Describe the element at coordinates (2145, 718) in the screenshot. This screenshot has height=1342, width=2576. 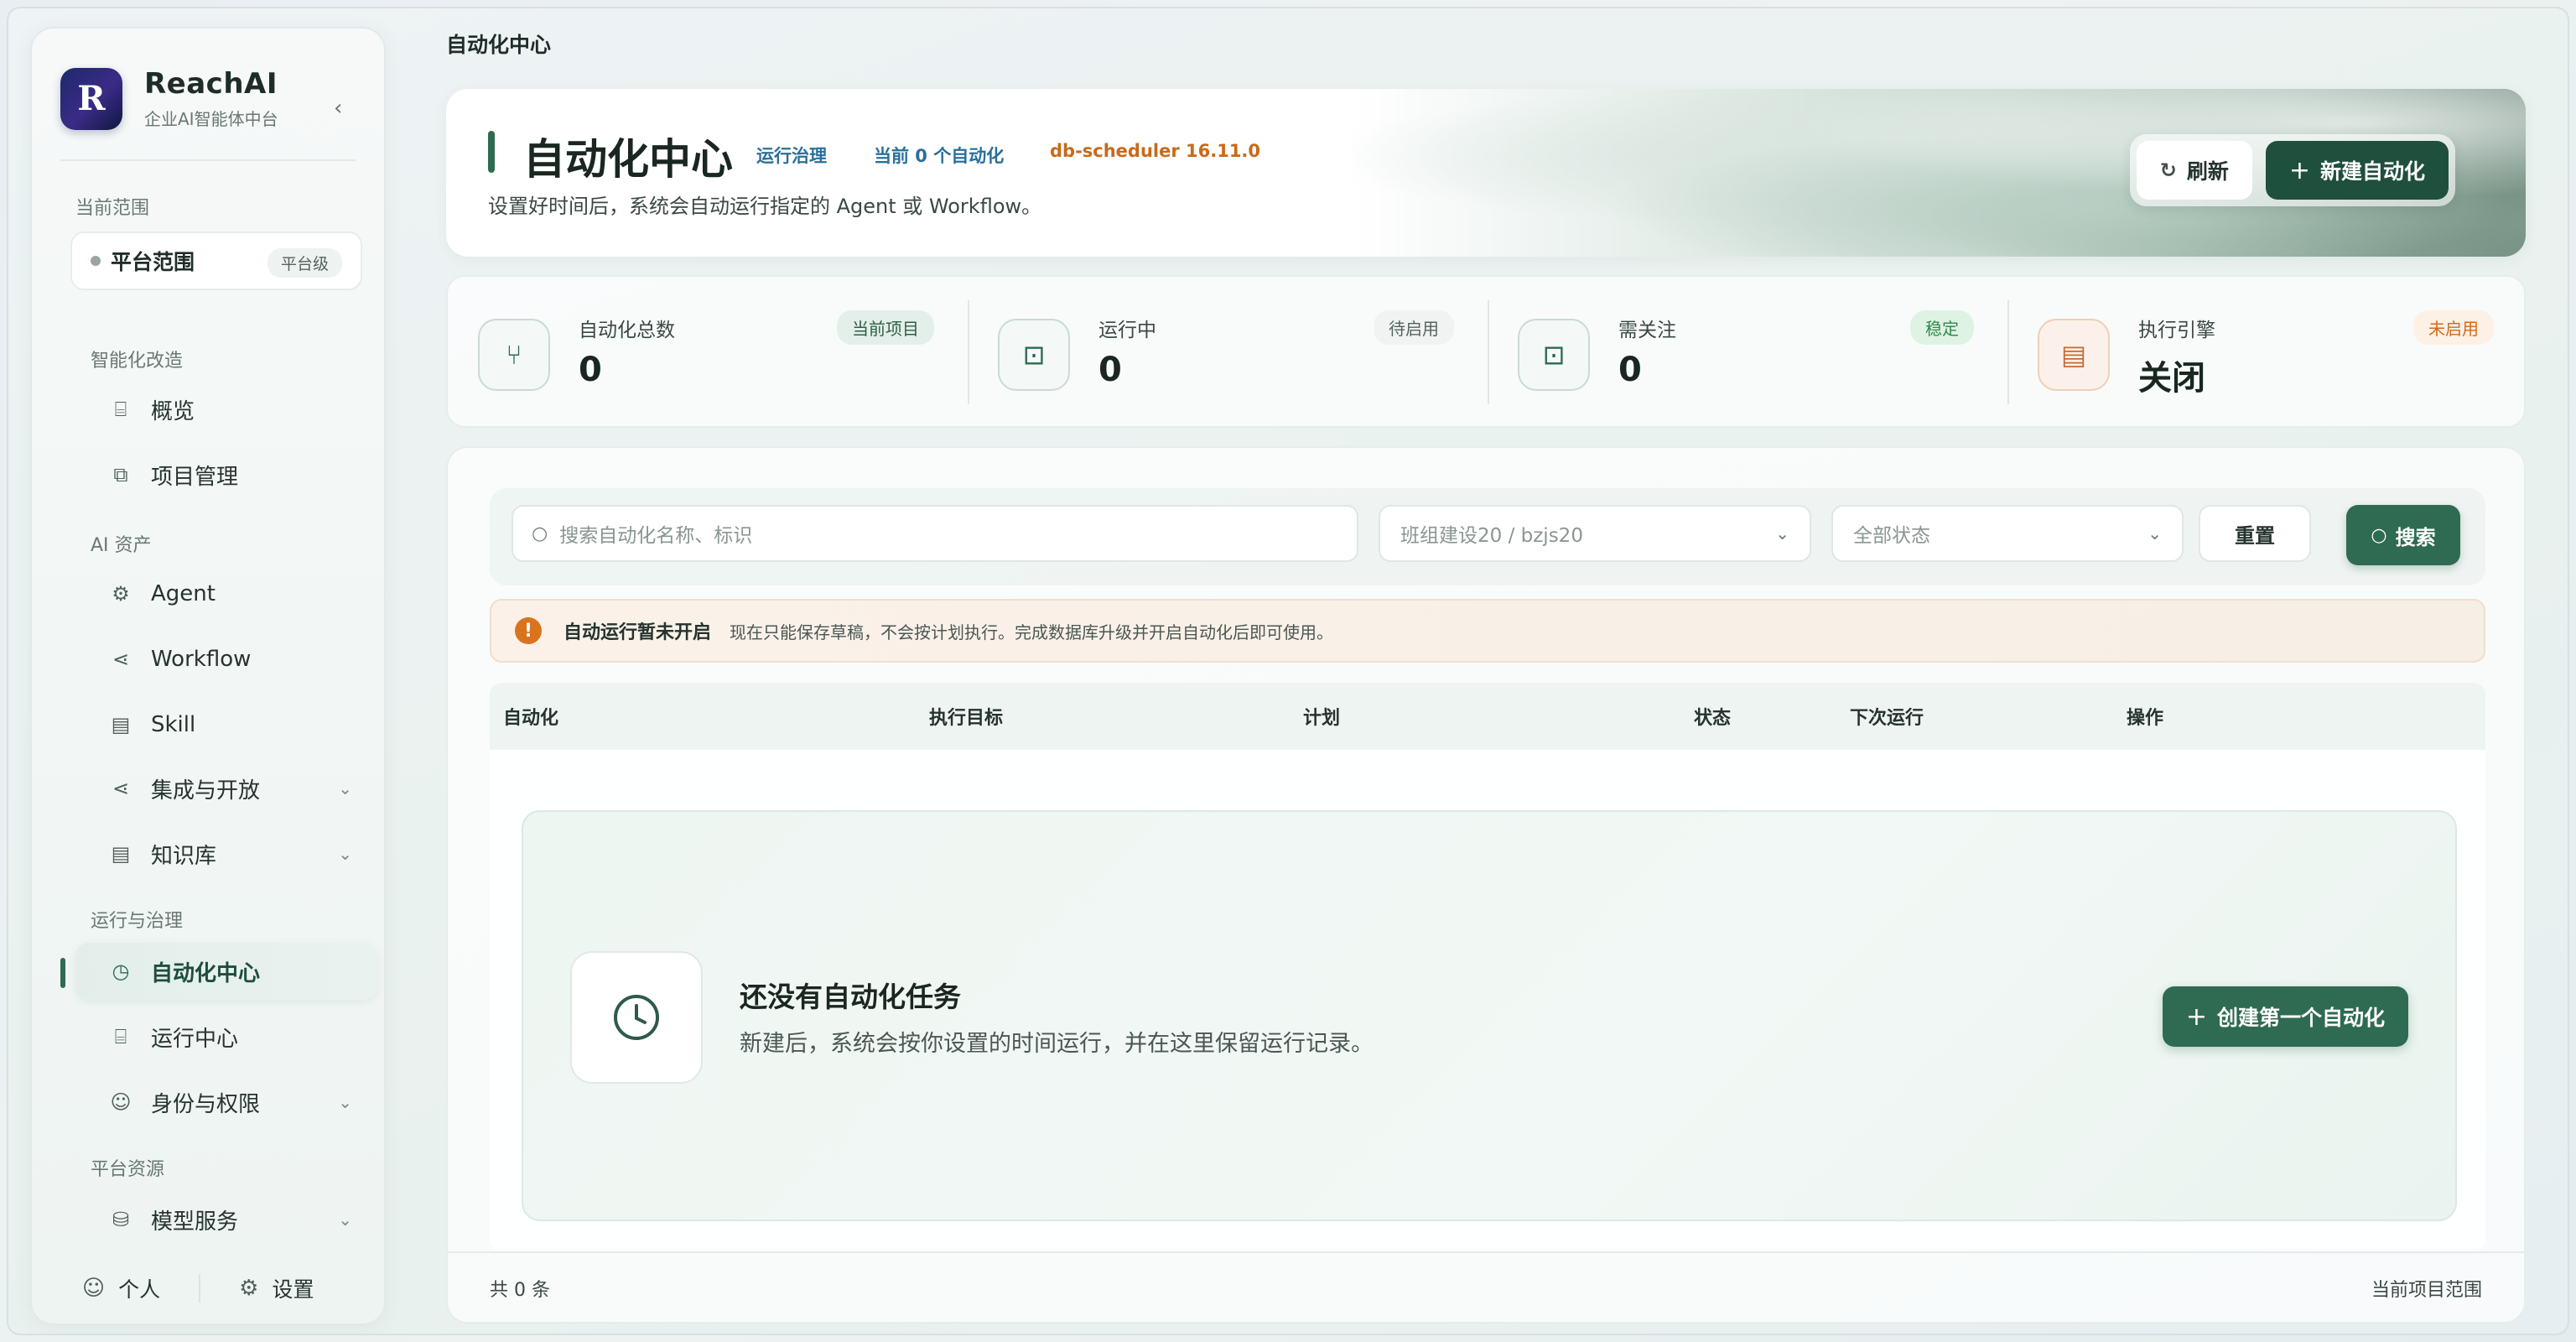
I see `column-header-actions: 操作` at that location.